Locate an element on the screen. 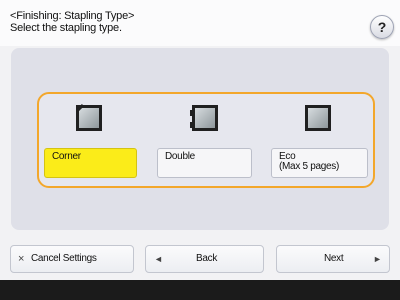 The width and height of the screenshot is (400, 300). cancel-settings-button: × Cancel Settings is located at coordinates (72, 259).